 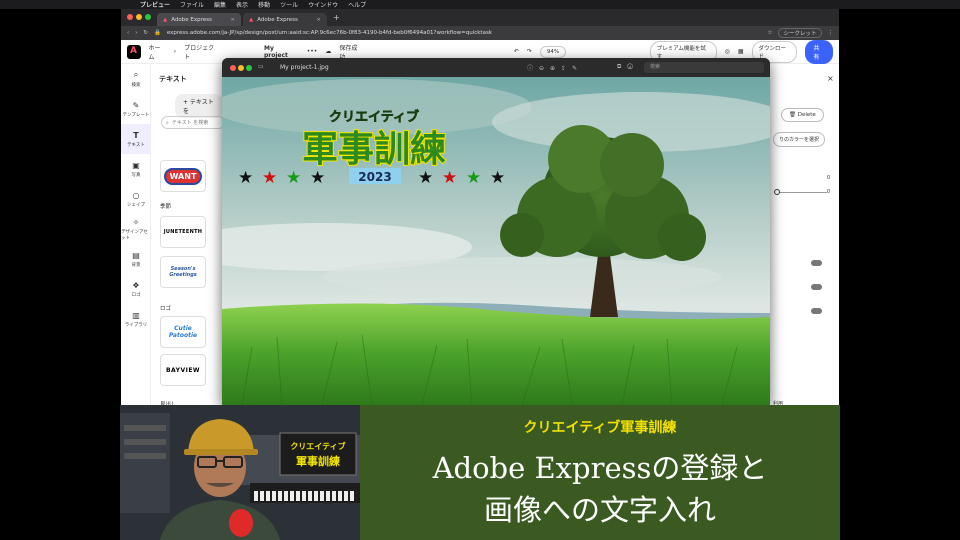 What do you see at coordinates (317, 446) in the screenshot?
I see `sign-line1: クリエイティブ` at bounding box center [317, 446].